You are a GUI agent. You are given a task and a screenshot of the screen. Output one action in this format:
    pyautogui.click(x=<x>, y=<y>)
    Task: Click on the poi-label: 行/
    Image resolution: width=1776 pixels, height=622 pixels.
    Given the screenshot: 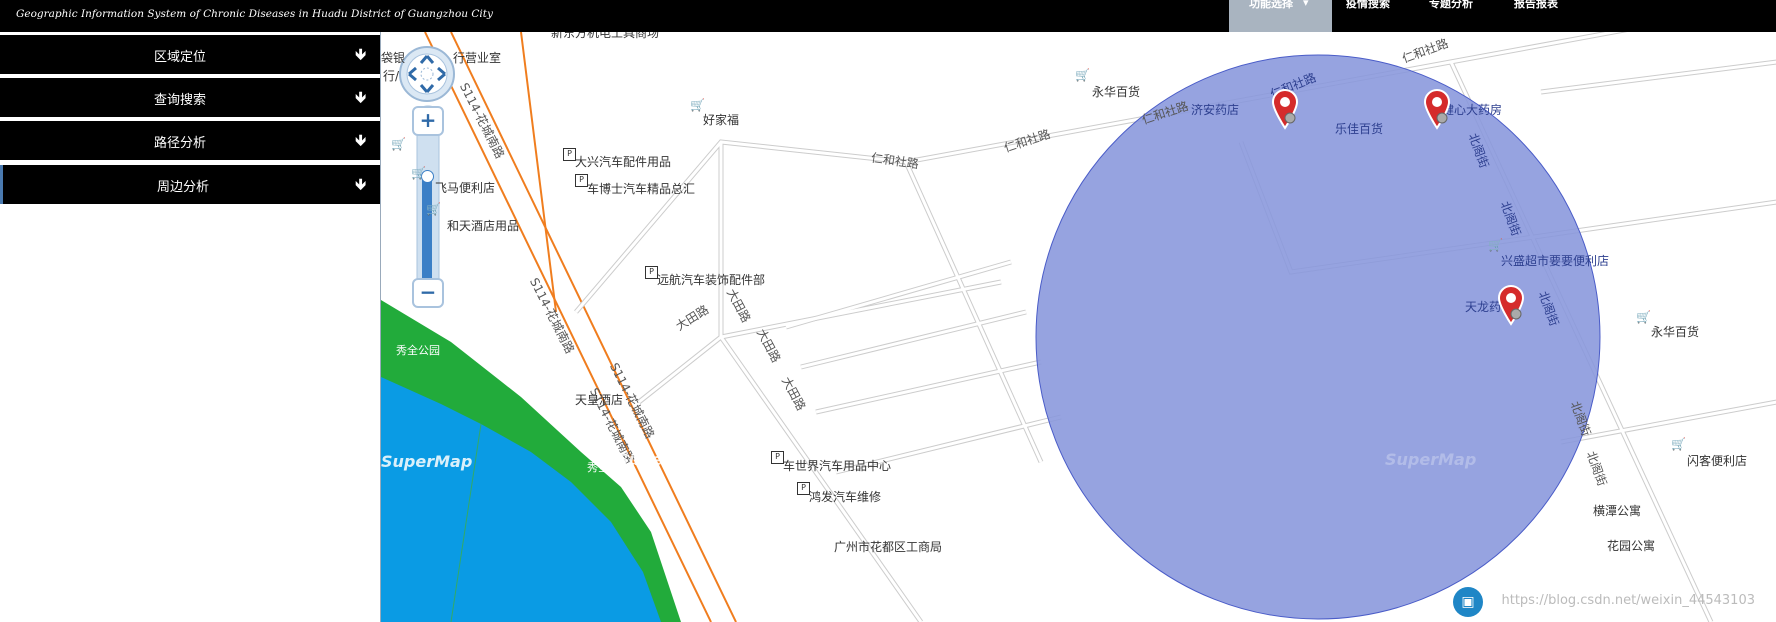 What is the action you would take?
    pyautogui.click(x=391, y=76)
    